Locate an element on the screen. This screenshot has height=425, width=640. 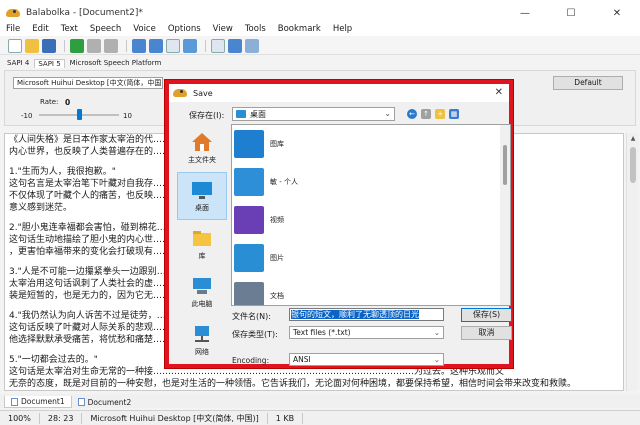
play-icon is located at coordinates (77, 45).